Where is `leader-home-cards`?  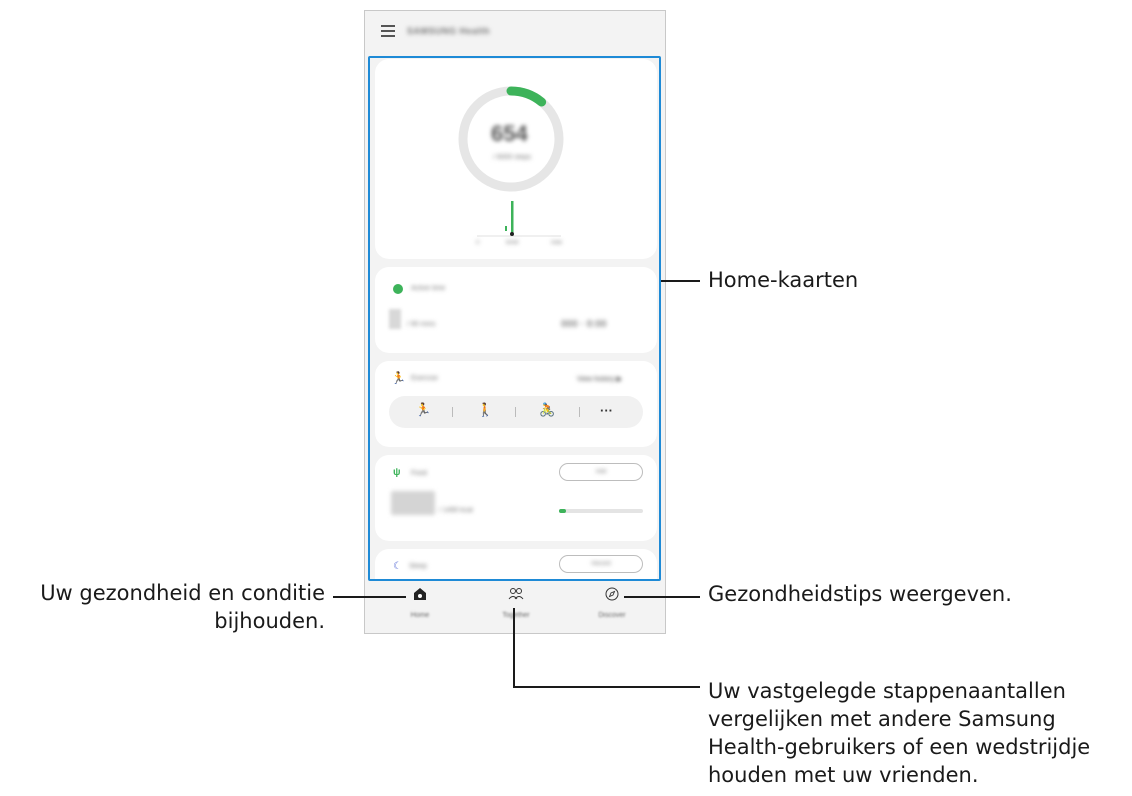 leader-home-cards is located at coordinates (680, 281).